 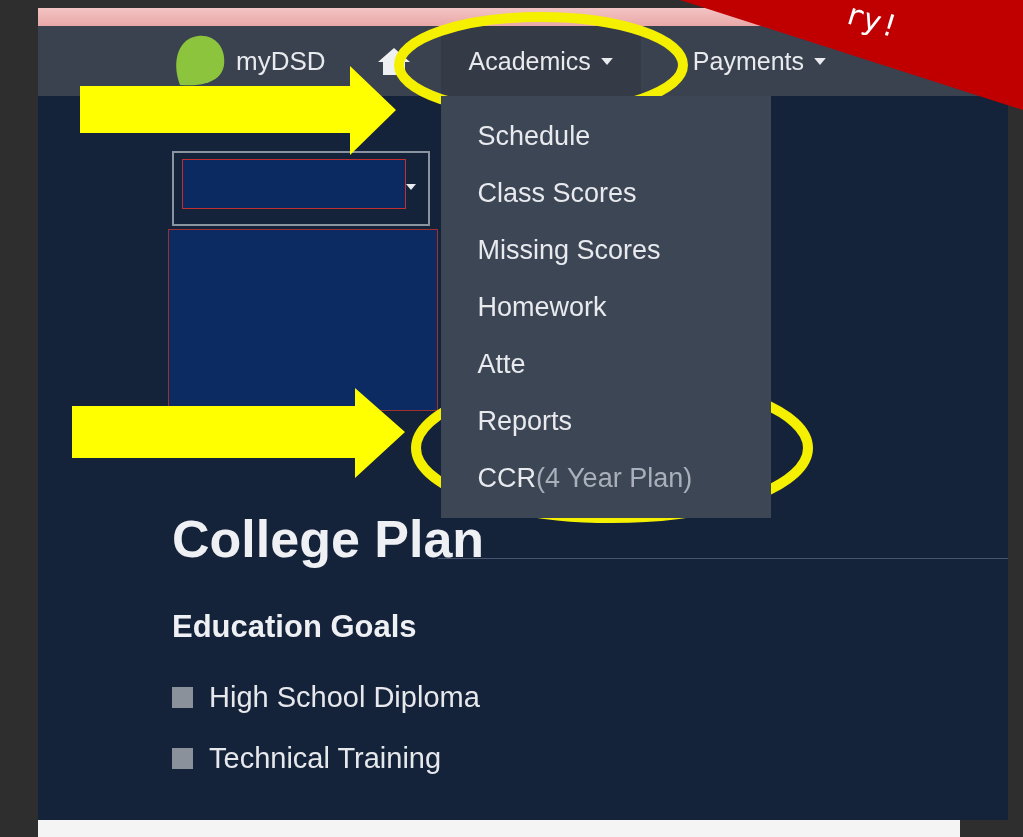 What do you see at coordinates (329, 539) in the screenshot?
I see `page-title: College Plan` at bounding box center [329, 539].